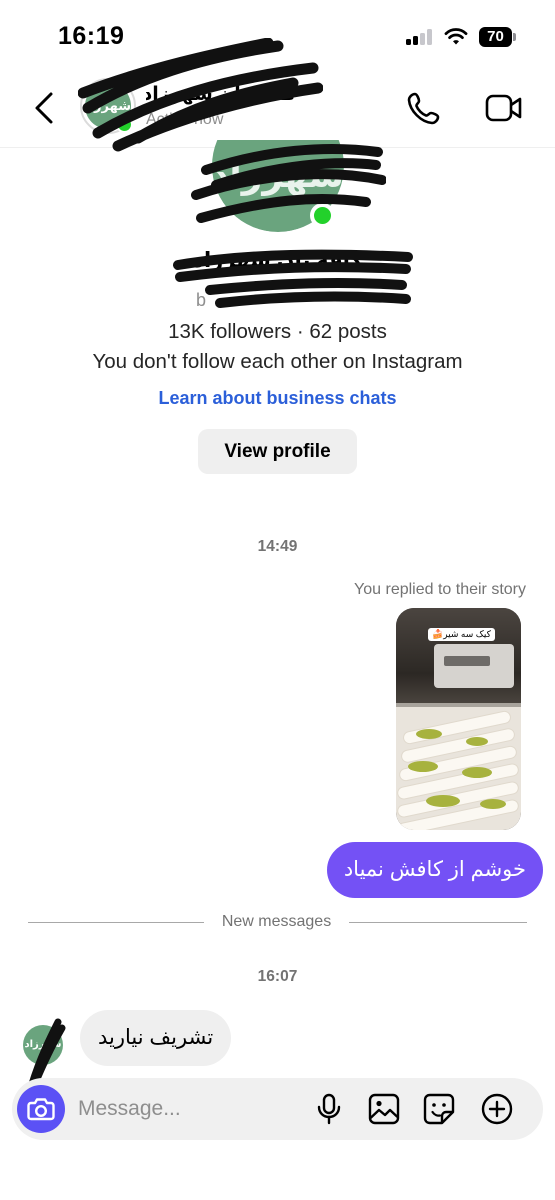 The image size is (555, 1200). Describe the element at coordinates (201, 300) in the screenshot. I see `profile-username: b` at that location.